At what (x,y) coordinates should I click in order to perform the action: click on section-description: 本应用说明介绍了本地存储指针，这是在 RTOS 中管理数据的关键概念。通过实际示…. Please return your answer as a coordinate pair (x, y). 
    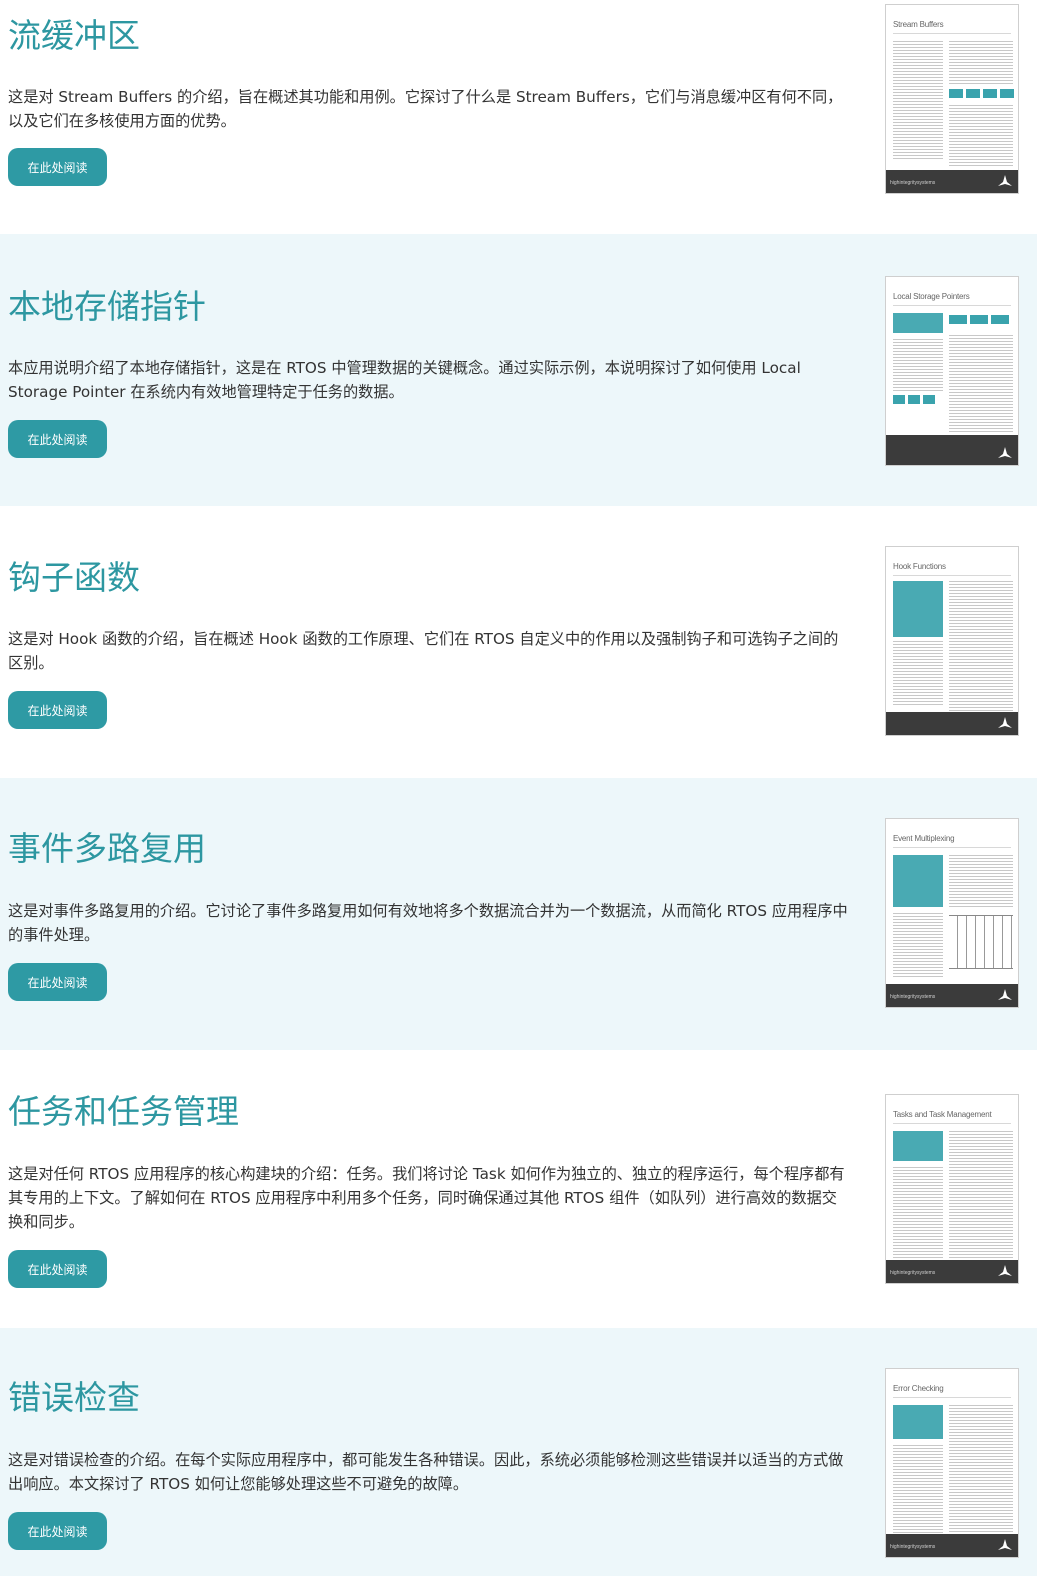
    Looking at the image, I should click on (404, 380).